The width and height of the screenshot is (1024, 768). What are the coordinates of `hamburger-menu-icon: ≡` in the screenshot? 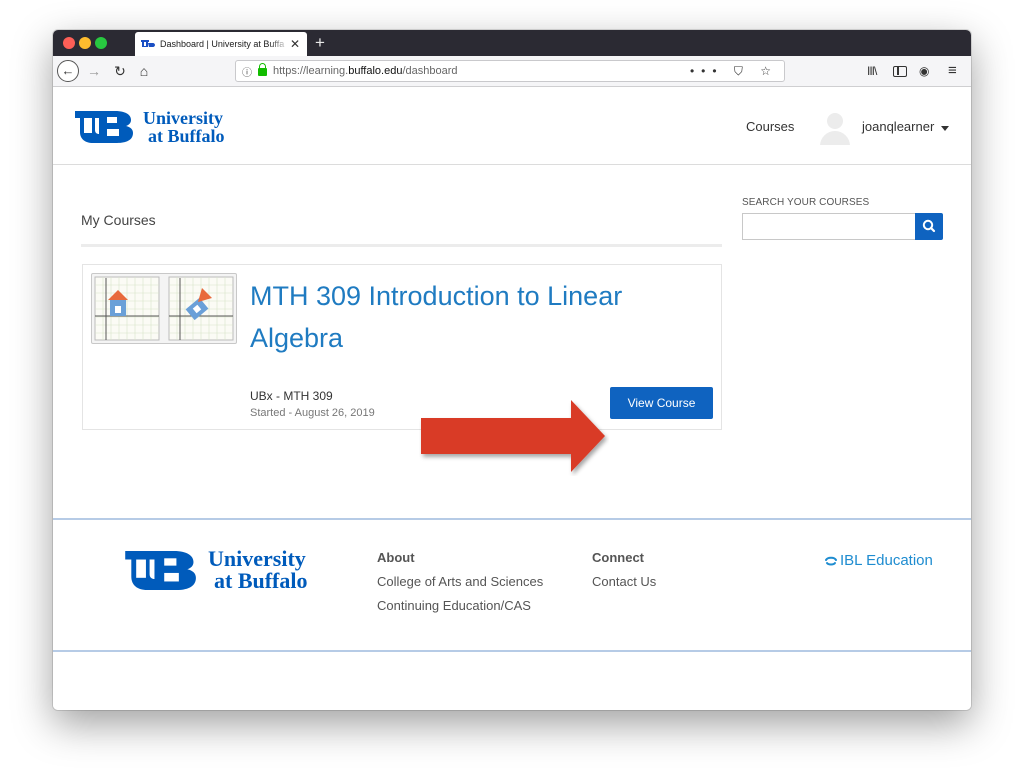 It's located at (952, 71).